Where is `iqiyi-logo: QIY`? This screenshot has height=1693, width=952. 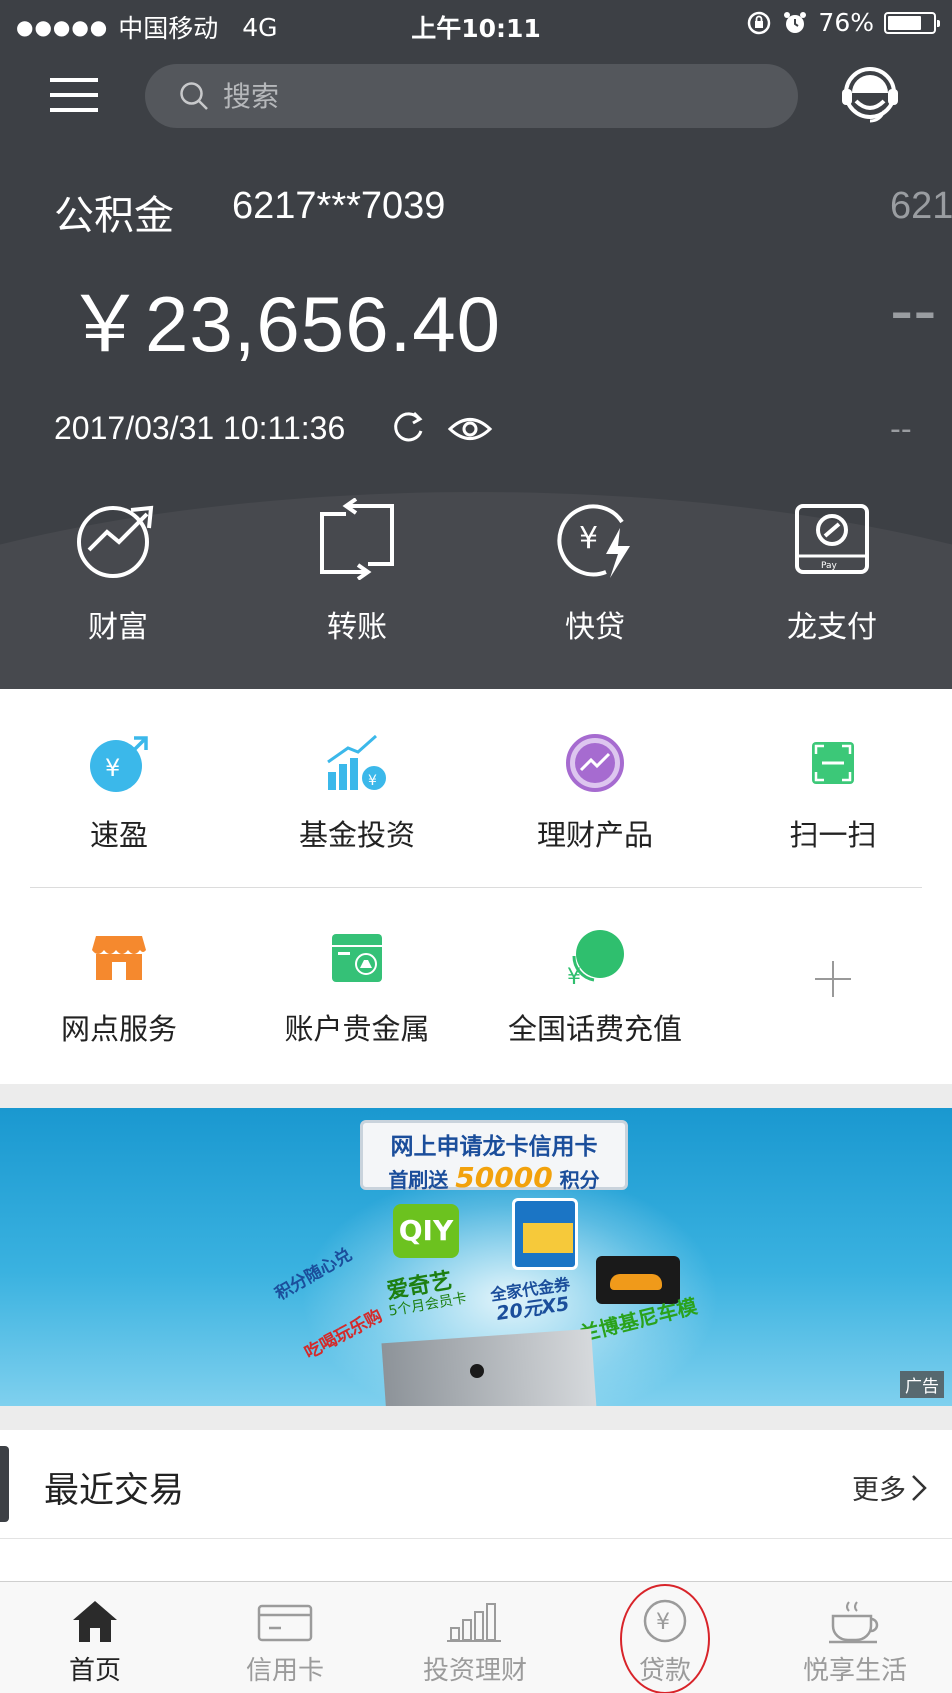 iqiyi-logo: QIY is located at coordinates (426, 1231).